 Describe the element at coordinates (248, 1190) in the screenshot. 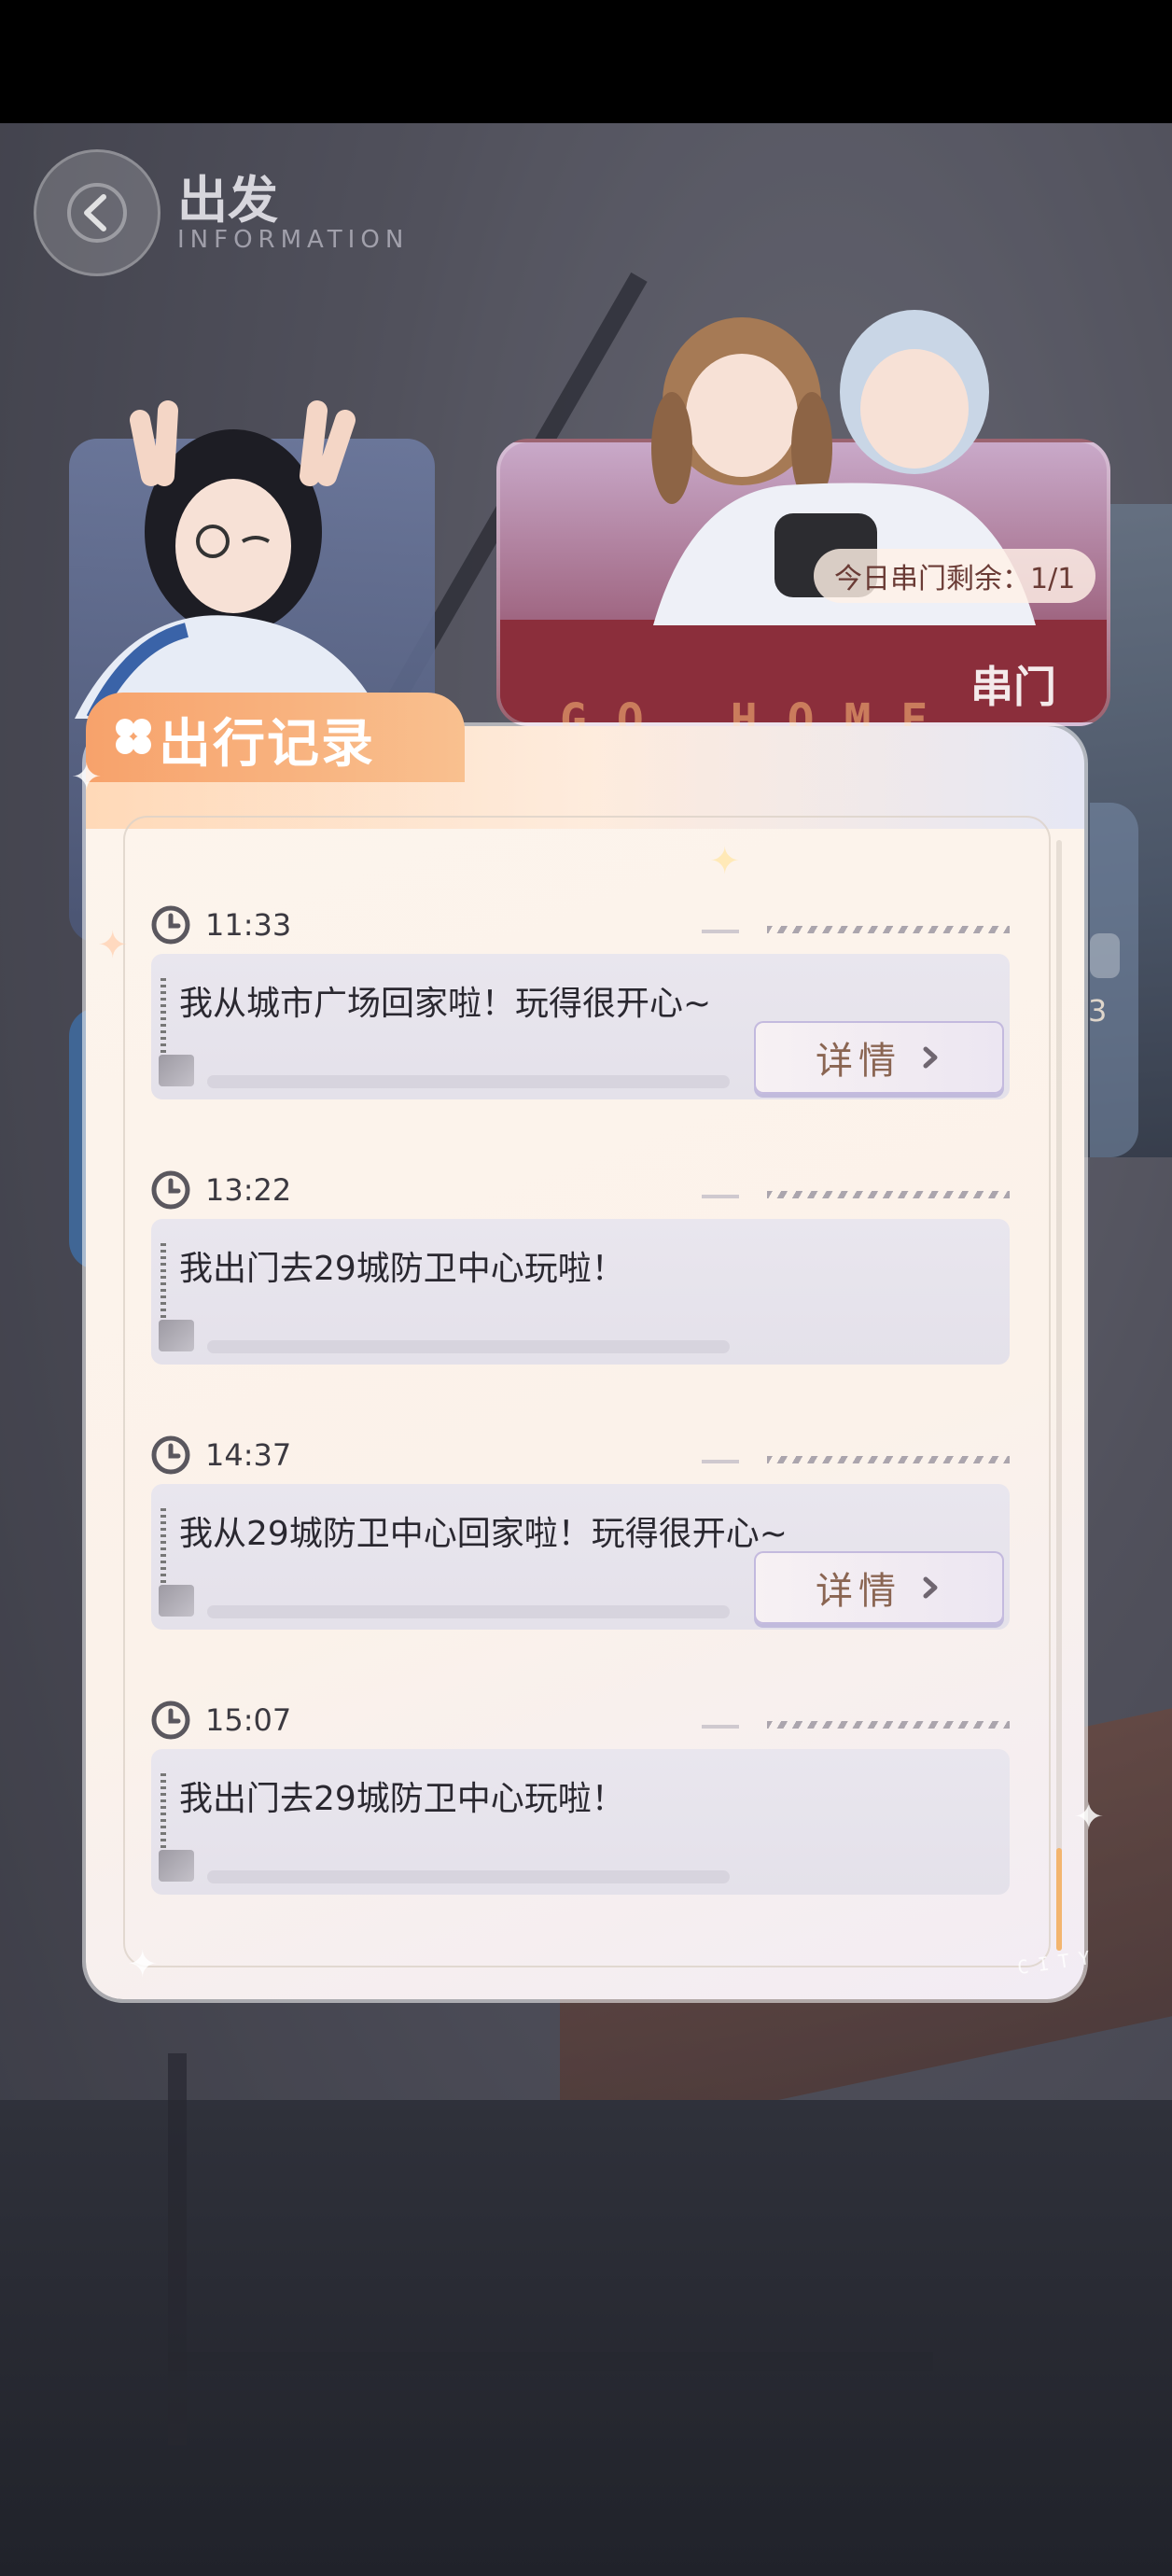

I see `record-time: 13:22` at that location.